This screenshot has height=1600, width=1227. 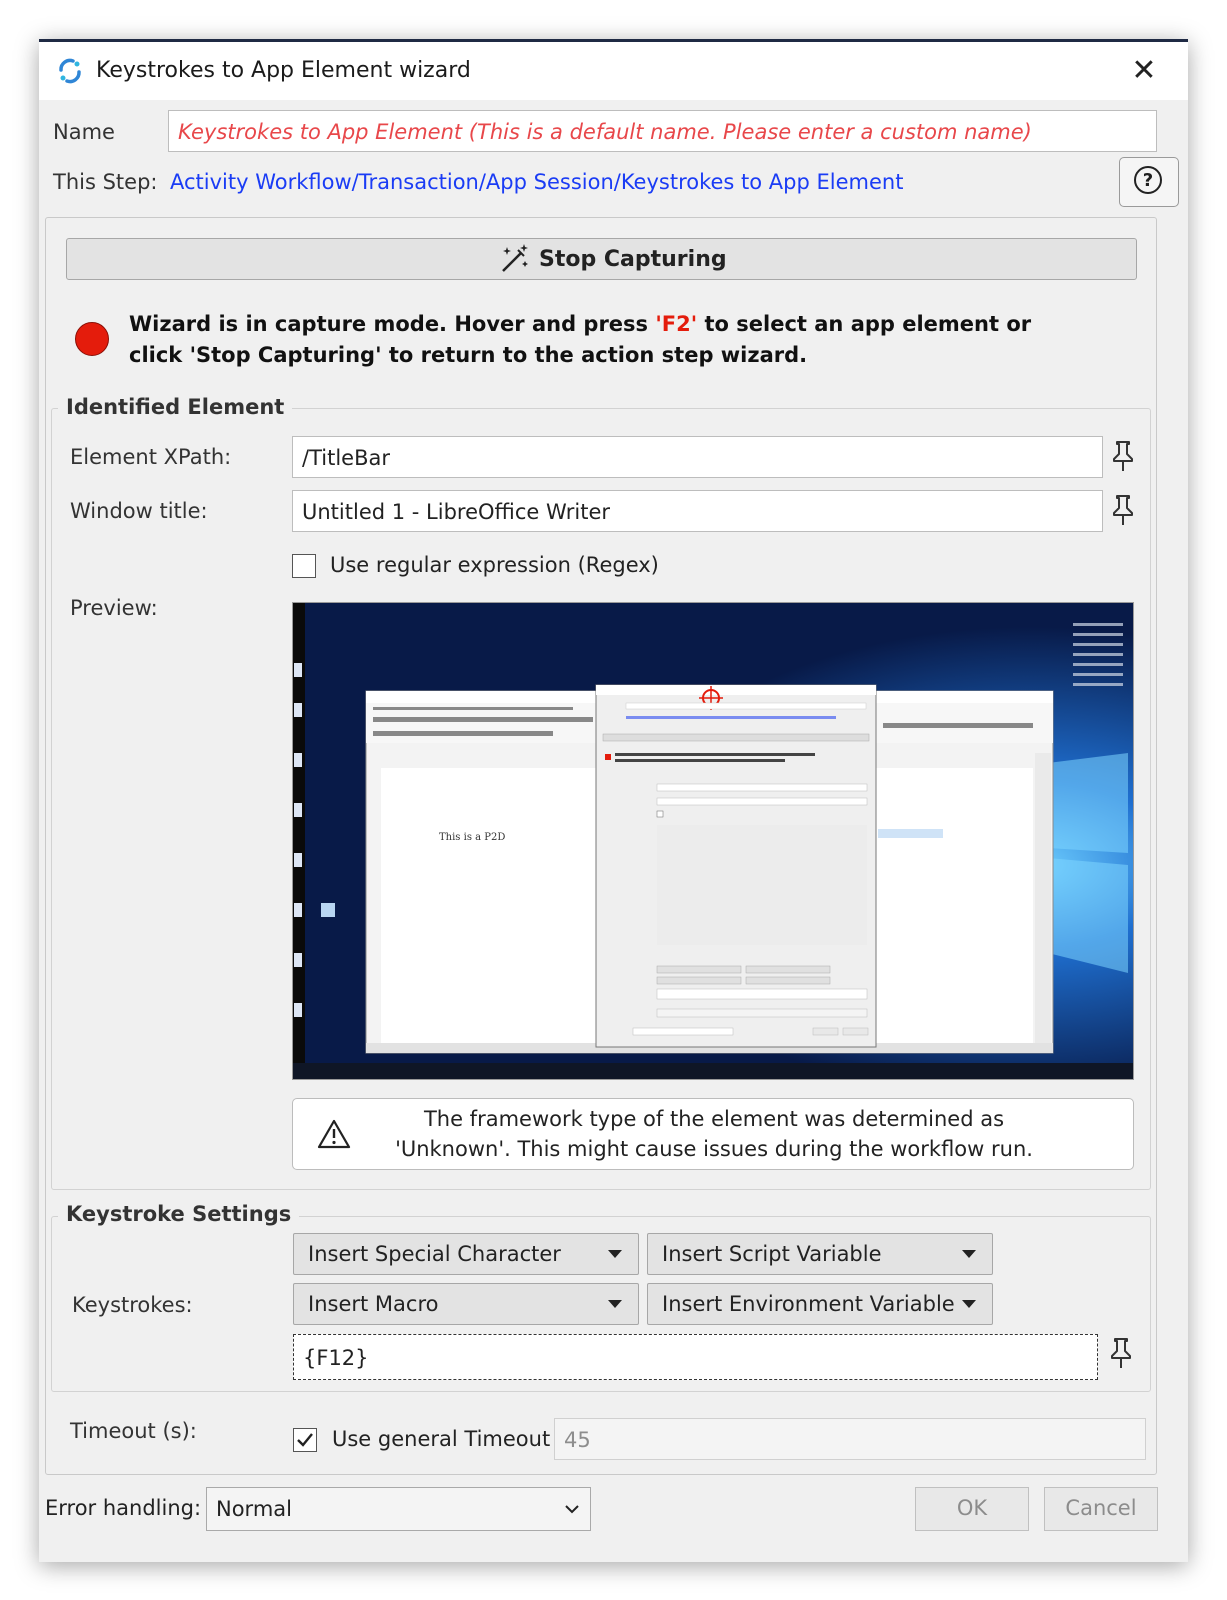 I want to click on xpath-input: /TitleBar, so click(x=697, y=457).